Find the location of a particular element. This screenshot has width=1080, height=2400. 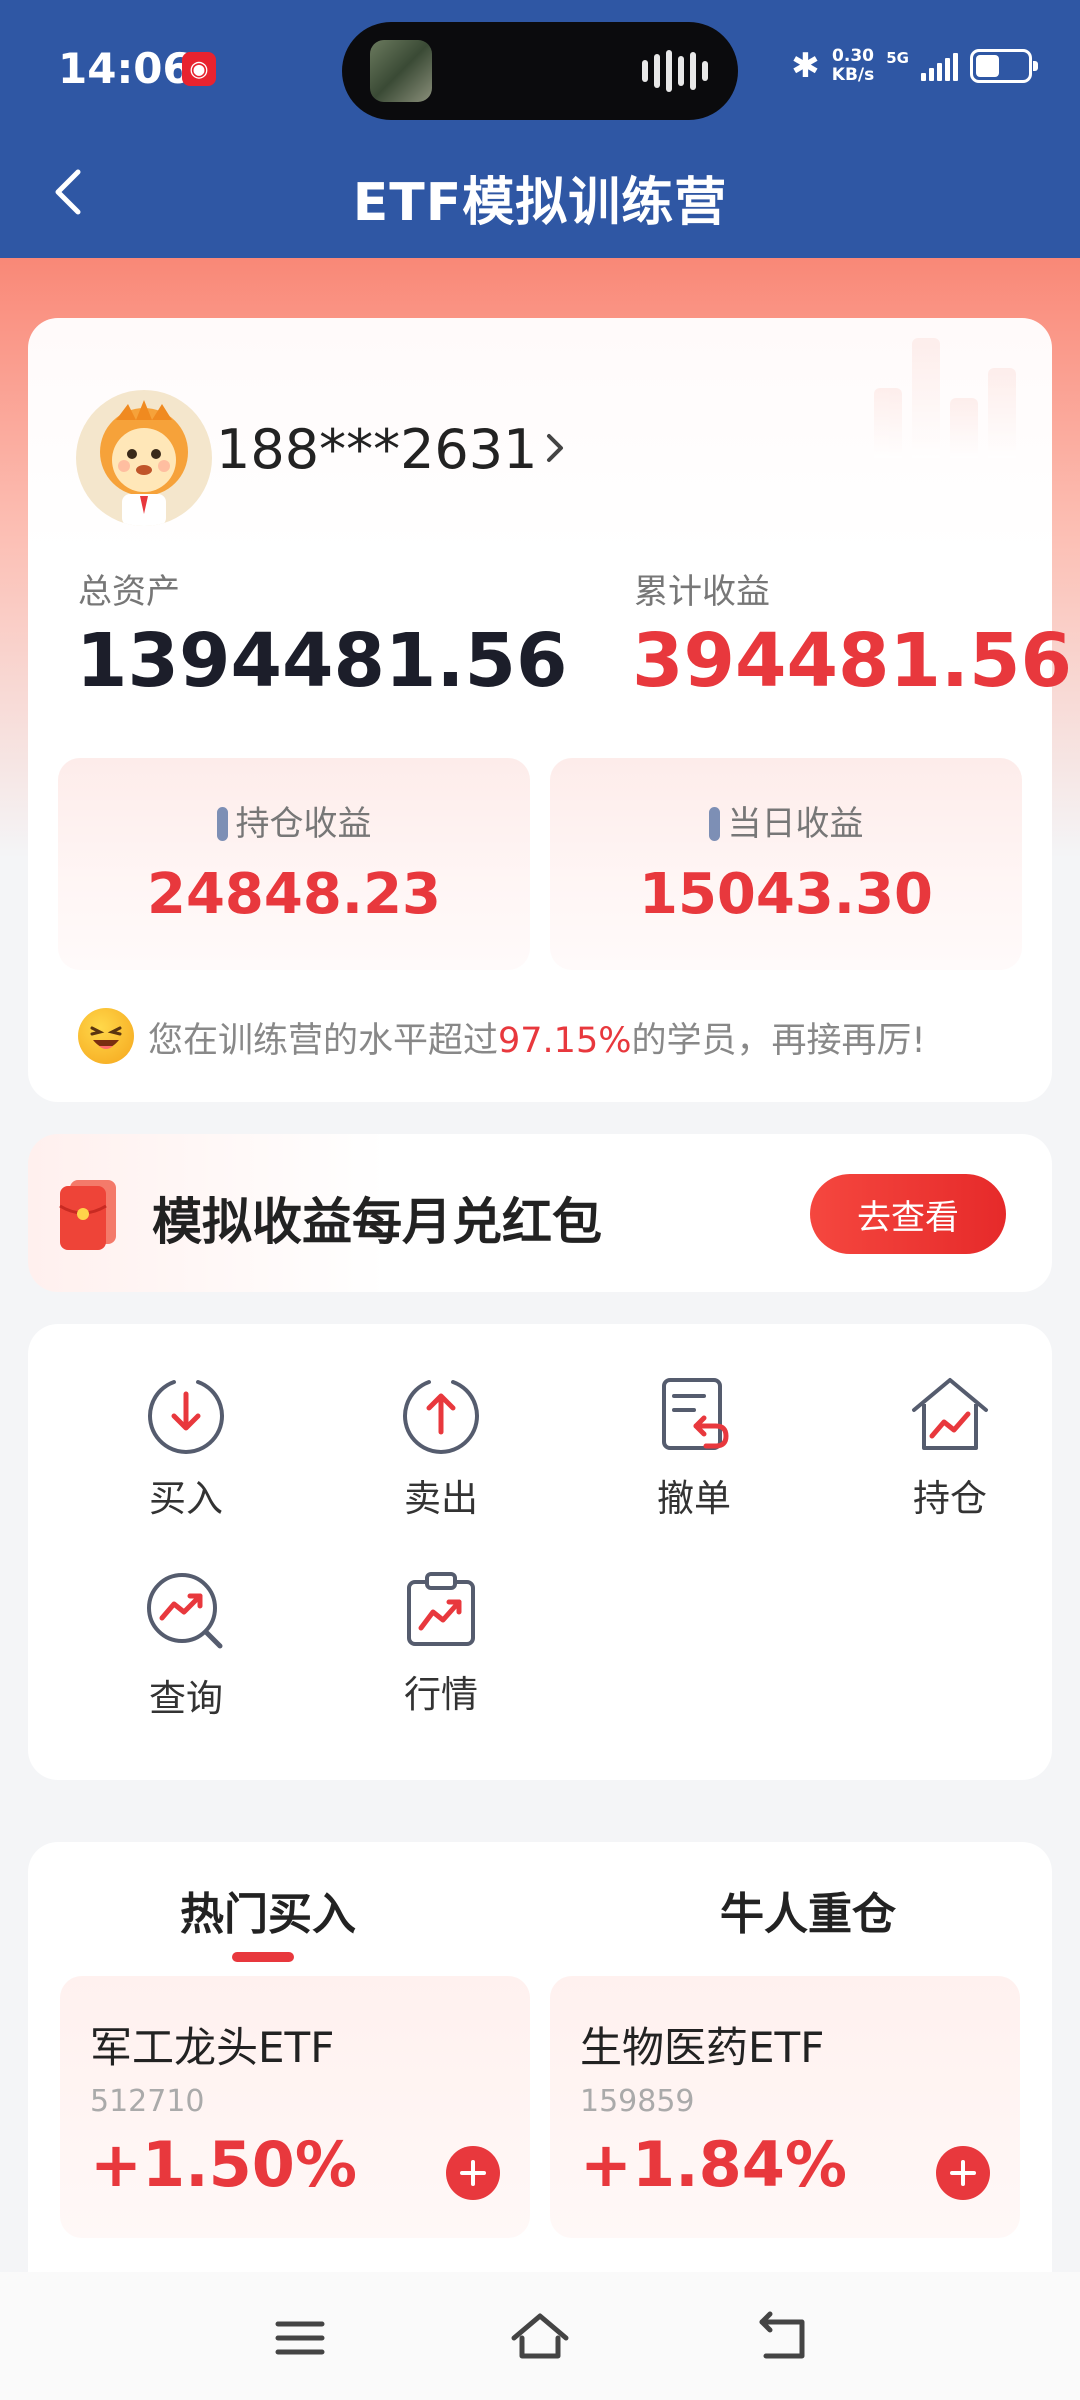

holding-profit-label: 持仓收益 is located at coordinates (303, 824).